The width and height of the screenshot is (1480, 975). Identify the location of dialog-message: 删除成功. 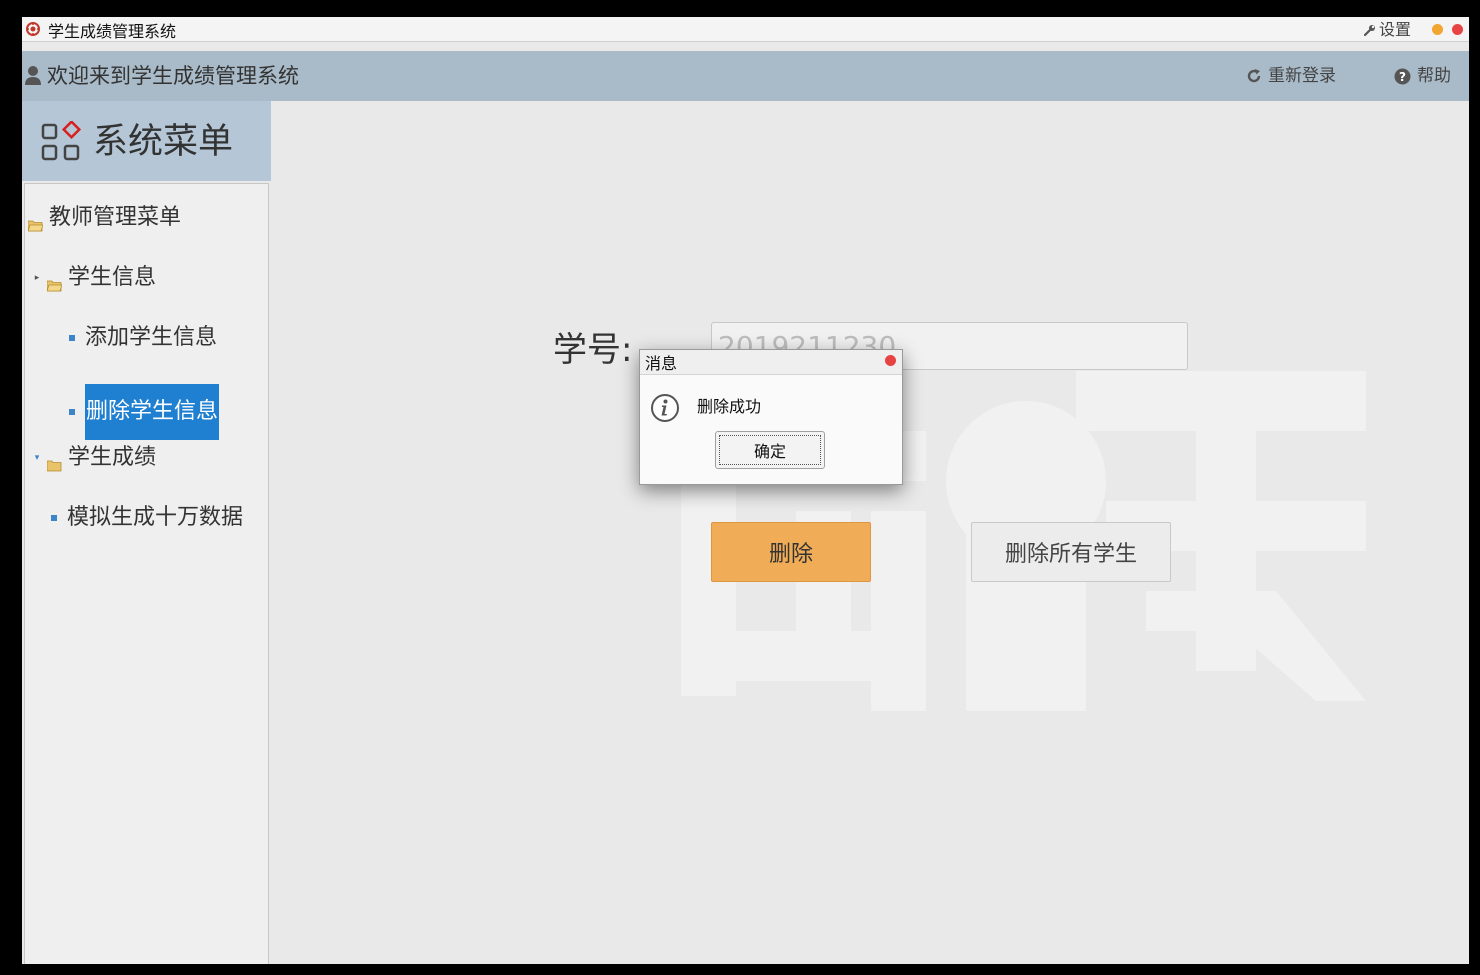
(729, 406).